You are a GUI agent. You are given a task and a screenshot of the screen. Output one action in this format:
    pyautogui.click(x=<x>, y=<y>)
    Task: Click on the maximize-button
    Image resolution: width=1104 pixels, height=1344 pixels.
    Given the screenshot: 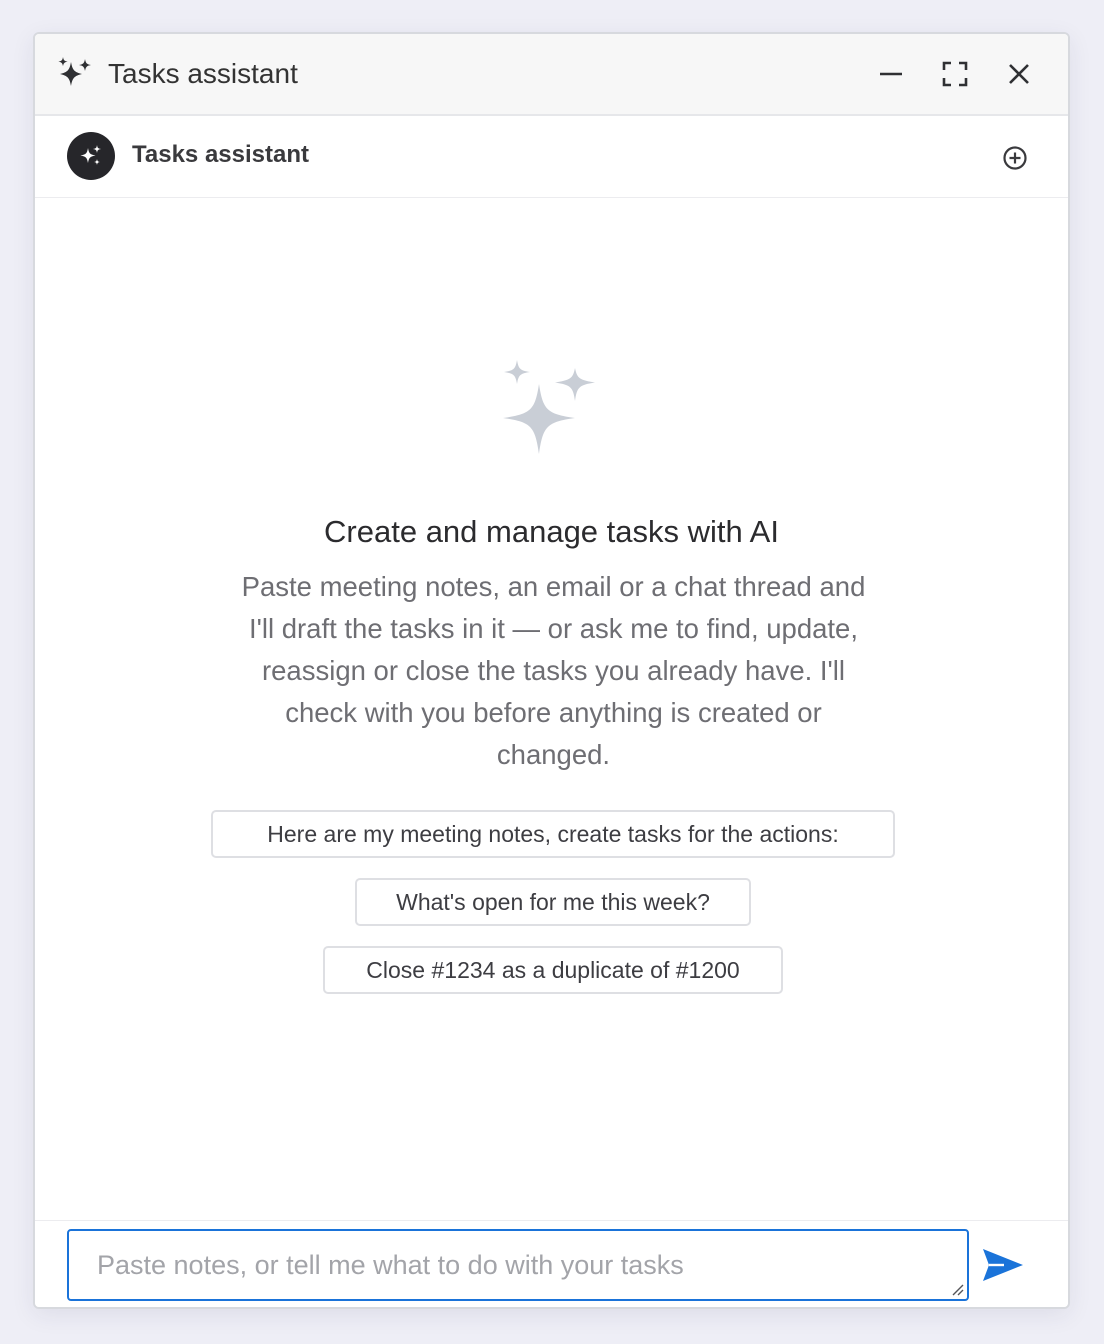 What is the action you would take?
    pyautogui.click(x=955, y=74)
    